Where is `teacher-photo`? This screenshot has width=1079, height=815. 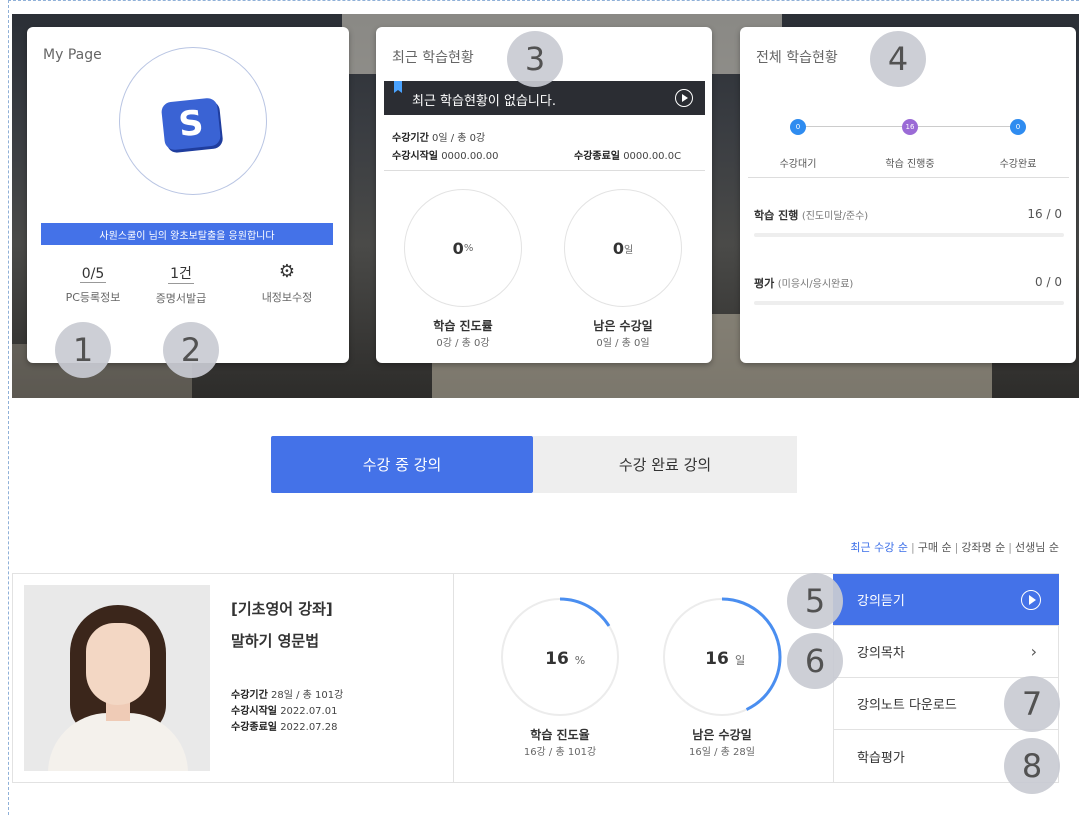
teacher-photo is located at coordinates (117, 678).